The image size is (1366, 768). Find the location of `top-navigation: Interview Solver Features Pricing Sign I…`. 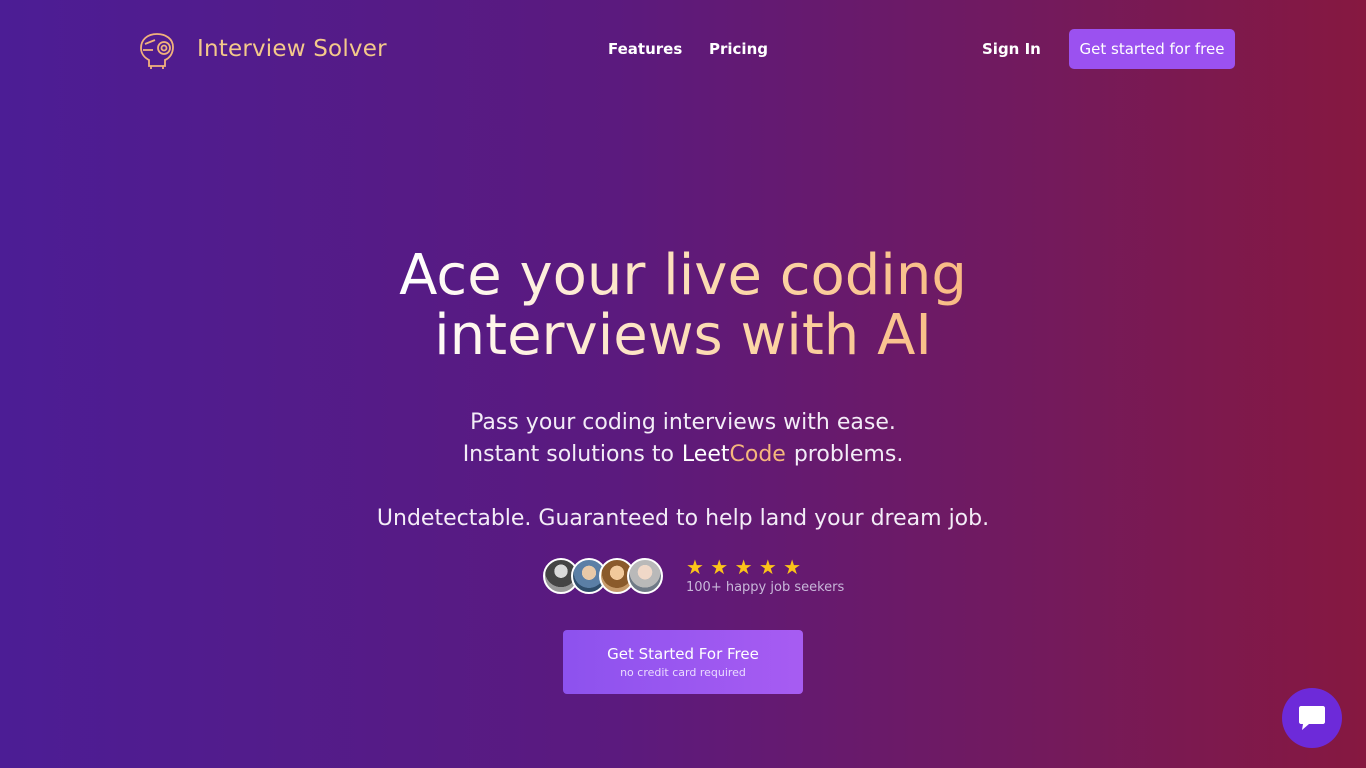

top-navigation: Interview Solver Features Pricing Sign I… is located at coordinates (683, 50).